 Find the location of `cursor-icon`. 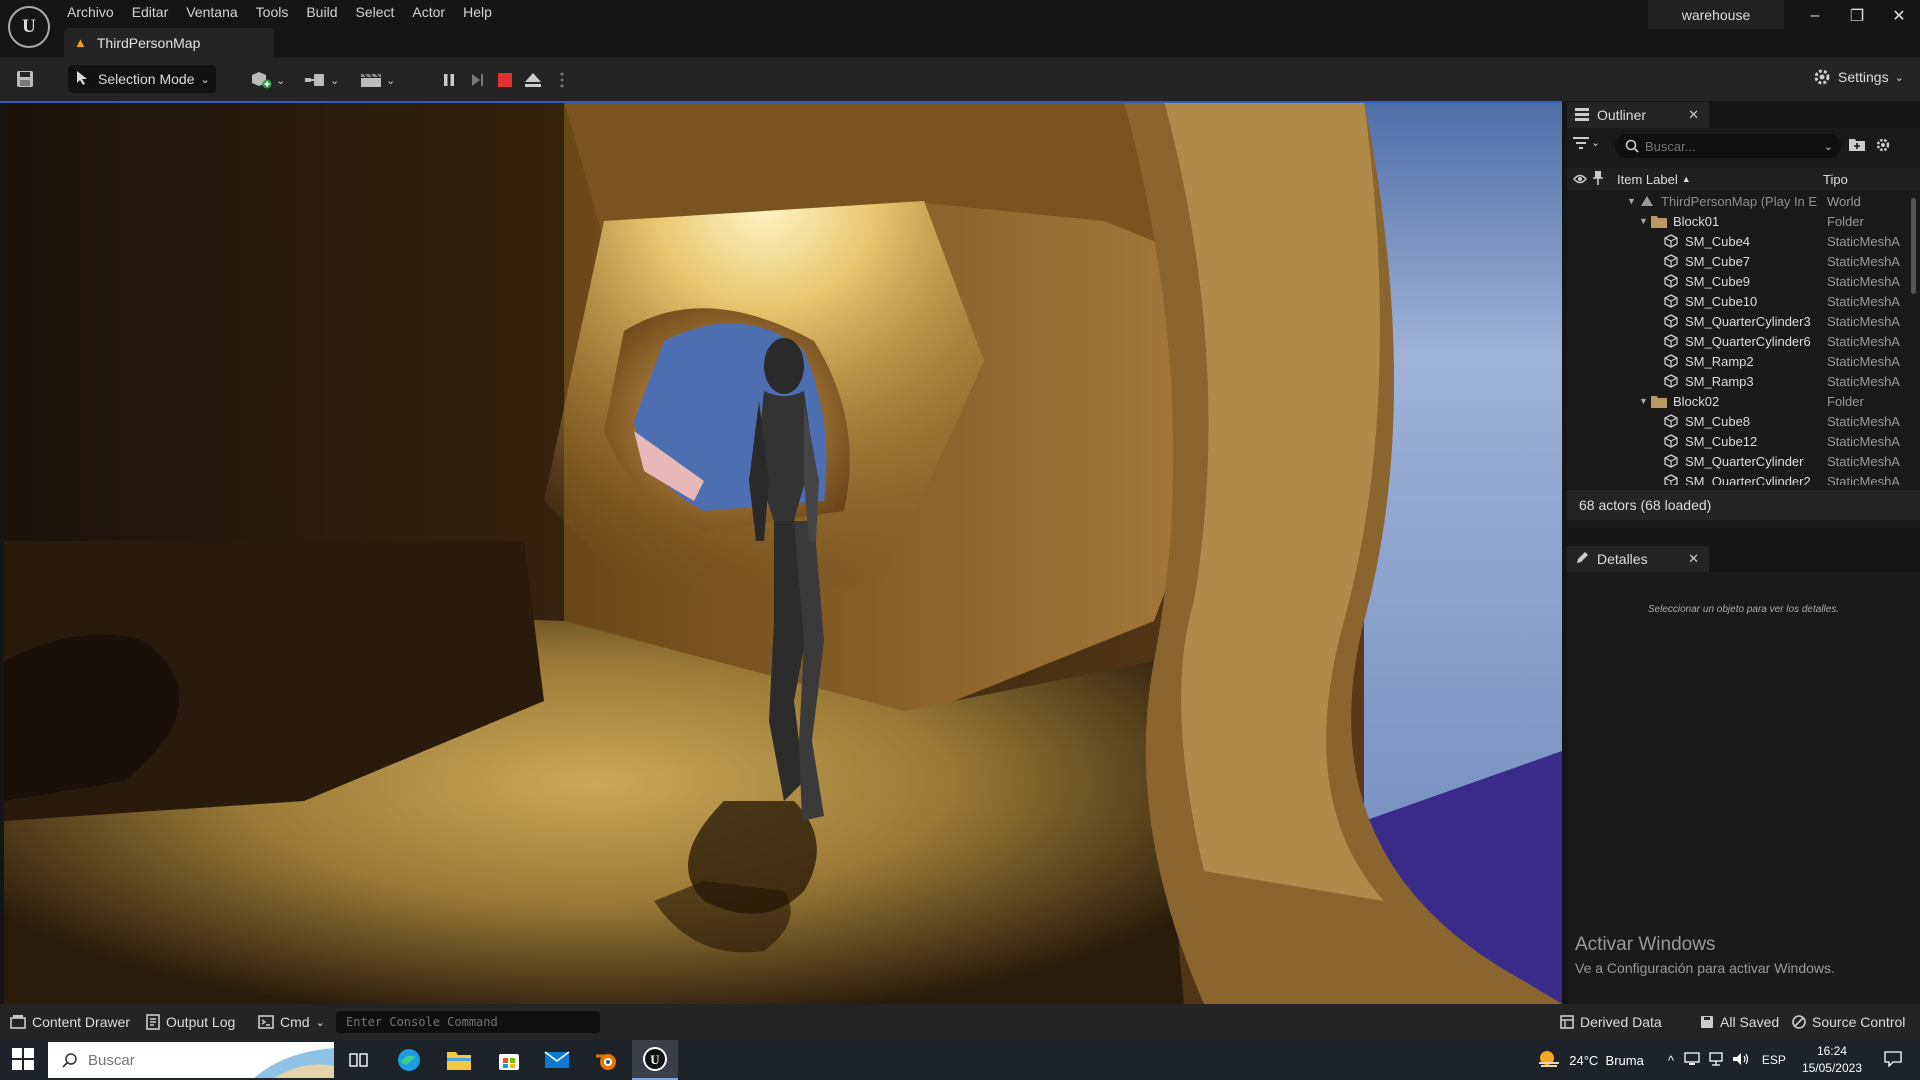

cursor-icon is located at coordinates (83, 79).